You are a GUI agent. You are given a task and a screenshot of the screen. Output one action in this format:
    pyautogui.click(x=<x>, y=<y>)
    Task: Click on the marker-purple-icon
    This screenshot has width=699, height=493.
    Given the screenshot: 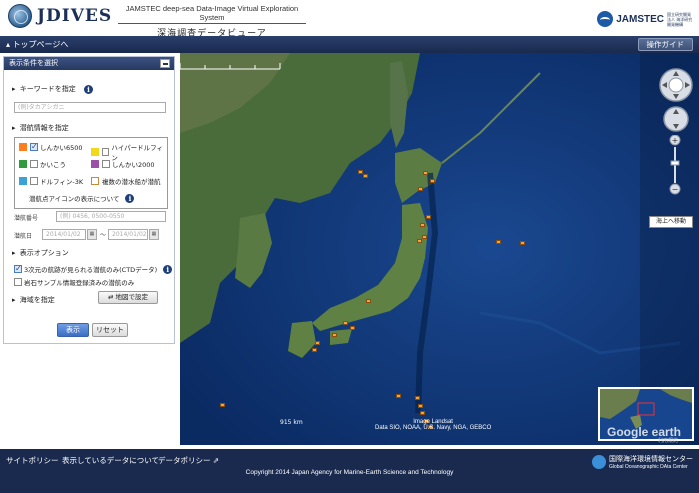 What is the action you would take?
    pyautogui.click(x=95, y=164)
    